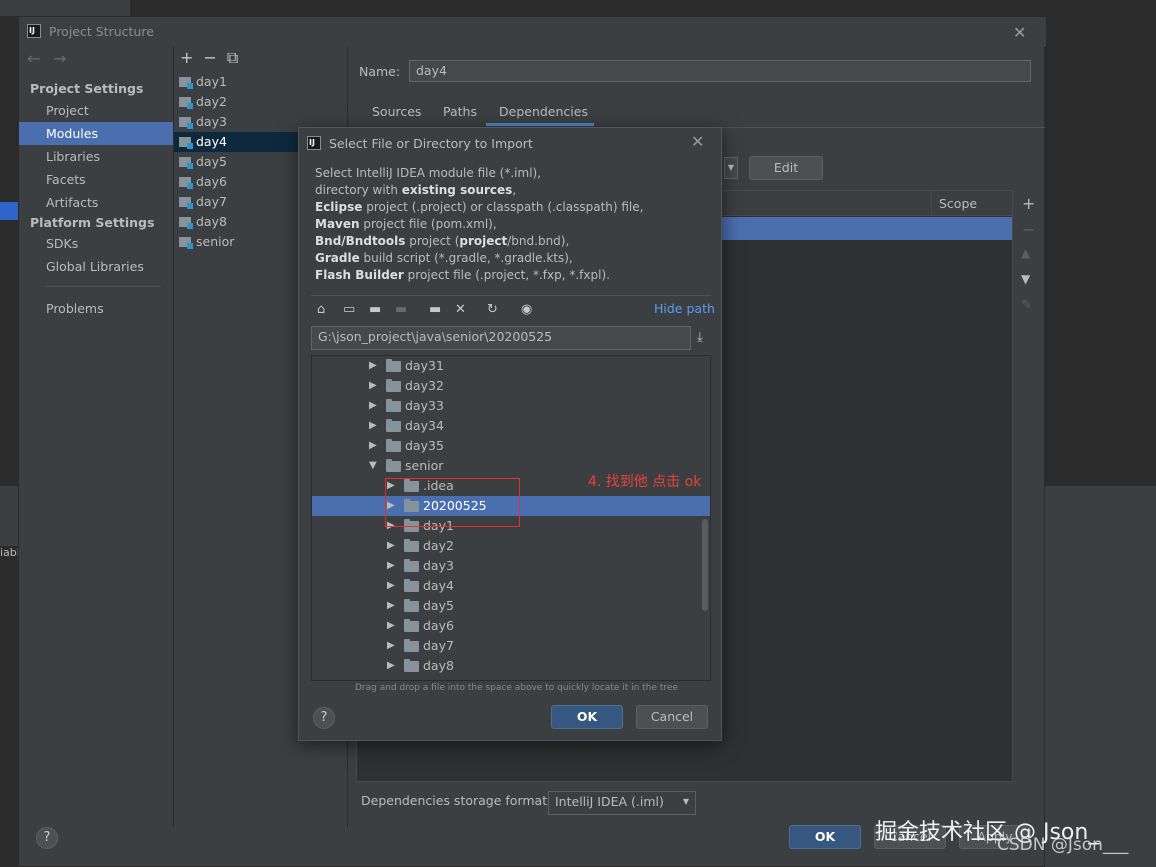 The width and height of the screenshot is (1156, 867). Describe the element at coordinates (456, 800) in the screenshot. I see `storage-format-label: Dependencies storage format:` at that location.